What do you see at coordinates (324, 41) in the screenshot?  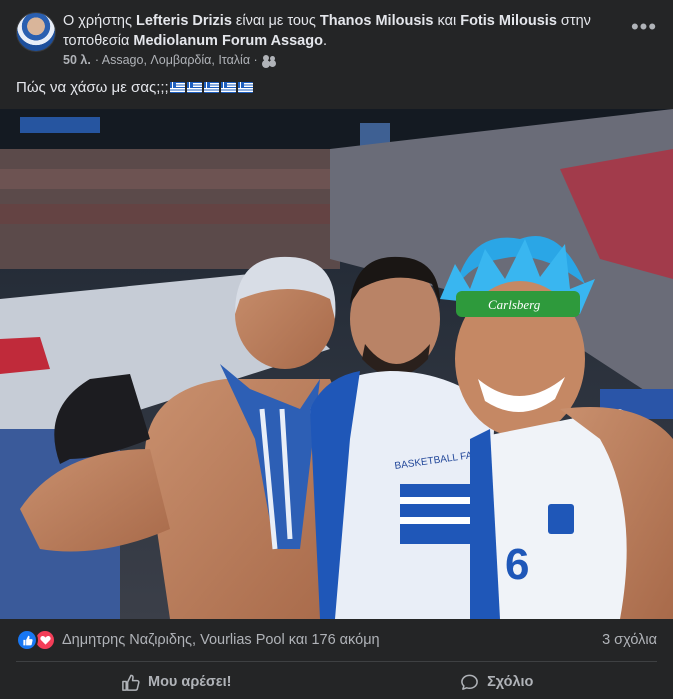 I see `header-end: .` at bounding box center [324, 41].